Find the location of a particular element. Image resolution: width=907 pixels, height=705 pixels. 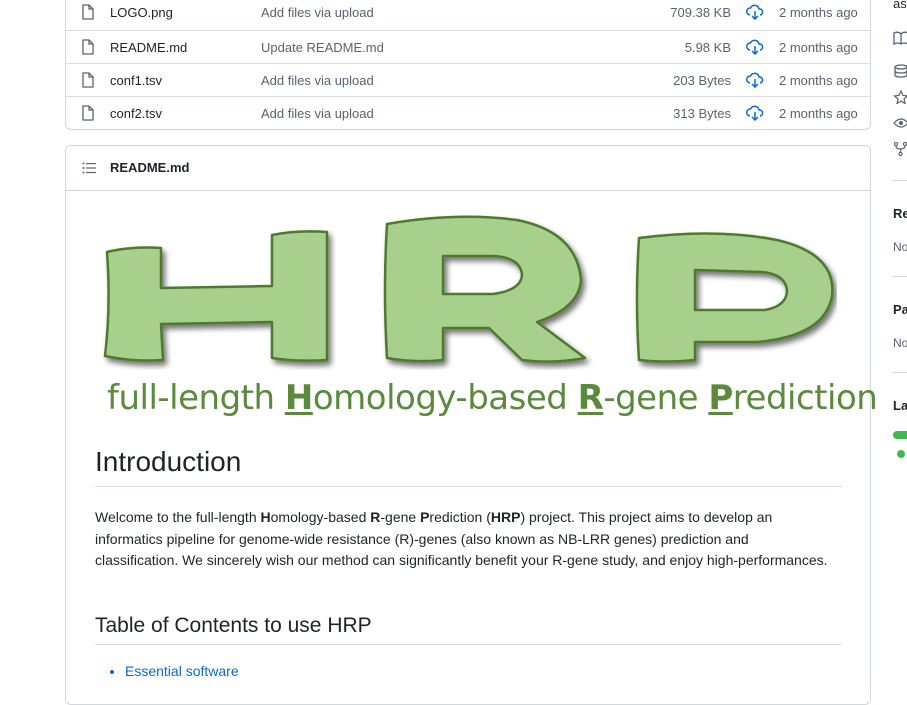

language-bar is located at coordinates (900, 435).